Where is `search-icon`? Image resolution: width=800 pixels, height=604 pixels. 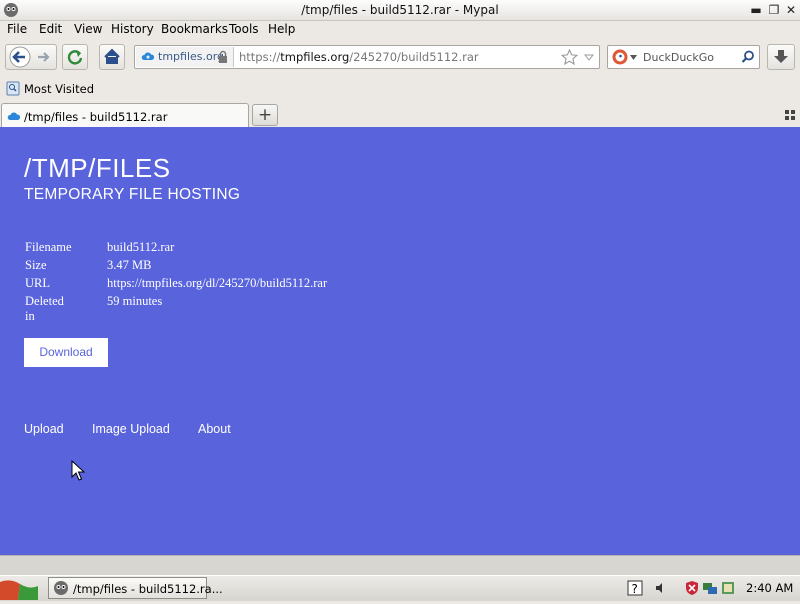
search-icon is located at coordinates (748, 57).